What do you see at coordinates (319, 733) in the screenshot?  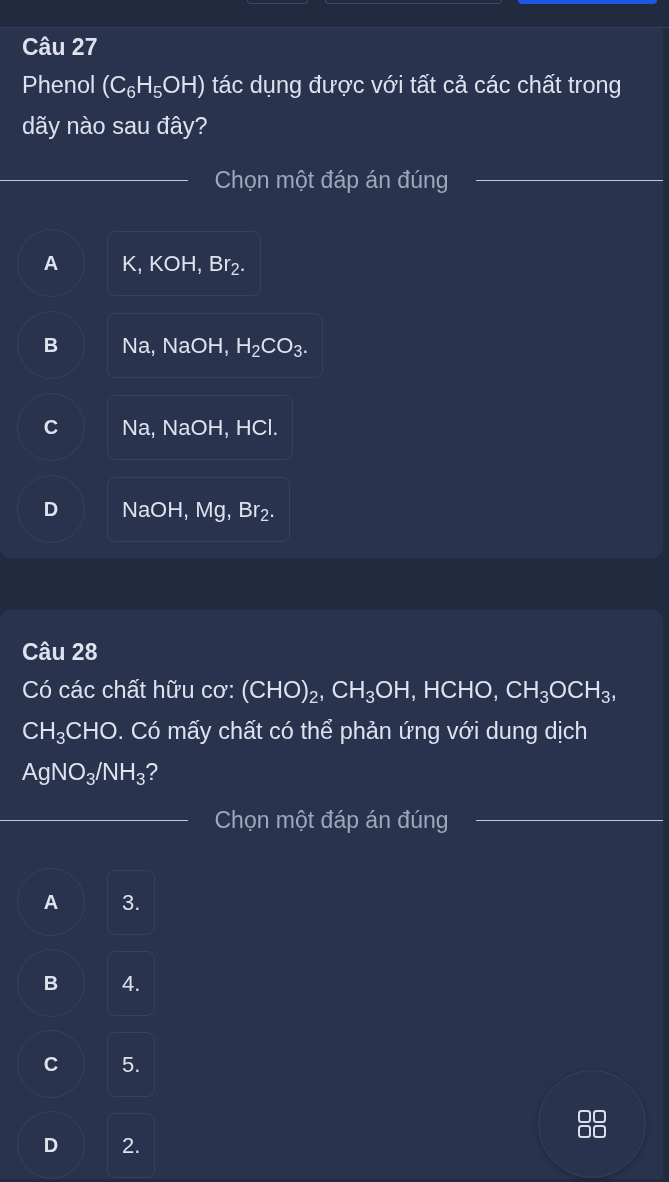 I see `question-text: Có các chất hữu cơ: (CHO)$_{2}$, CH$_{3}$OH, HCHO, CH$_{3}$OCH$_{3}$, CH$_{3}$CHO. Có mấy chất có thể phản ứng với dung dịch AgNO$_{3}$/NH$_{3}$?` at bounding box center [319, 733].